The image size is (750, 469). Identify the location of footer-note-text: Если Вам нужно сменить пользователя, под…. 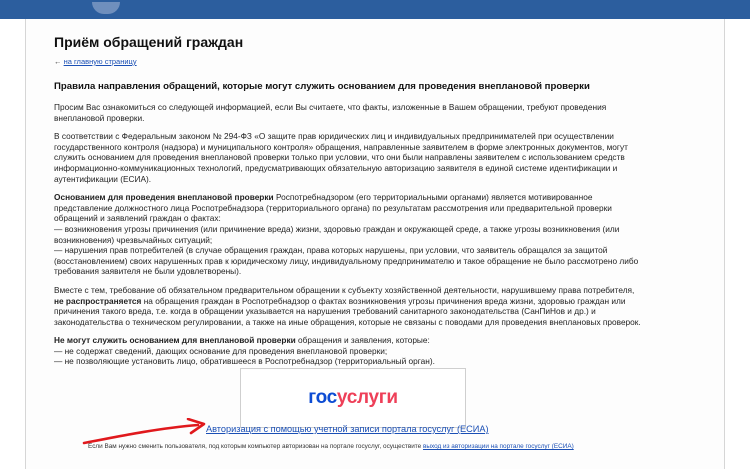
(255, 446).